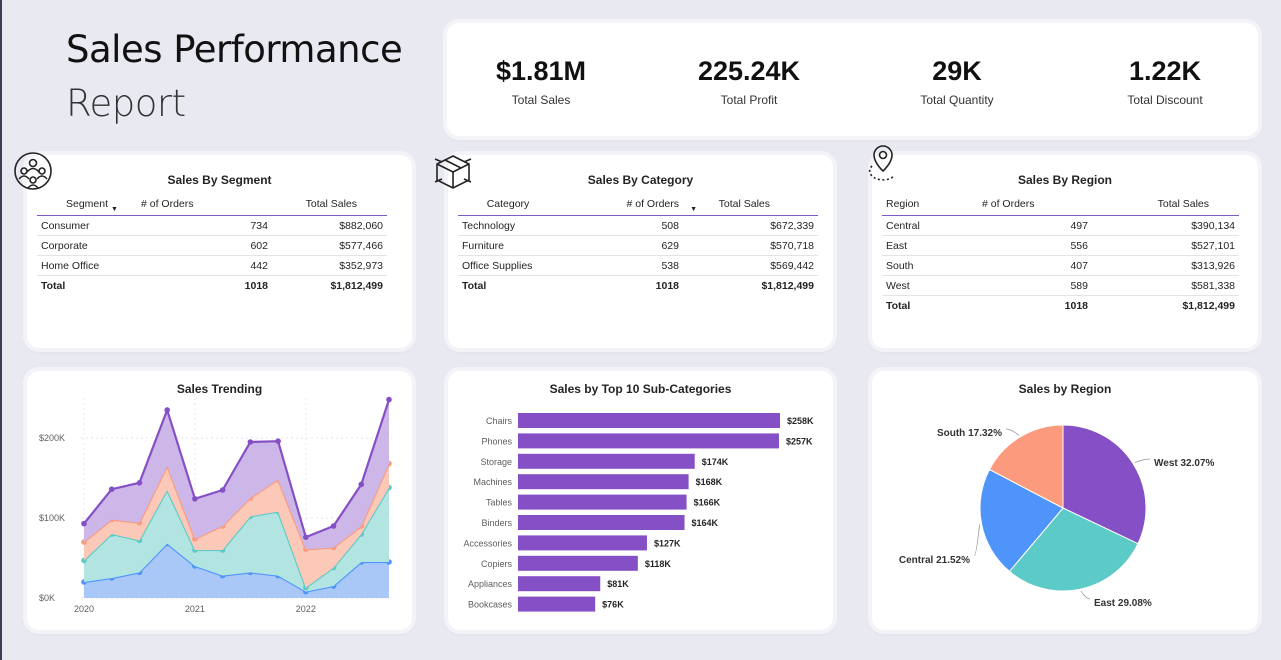 This screenshot has height=660, width=1281. What do you see at coordinates (508, 225) in the screenshot?
I see `category-cell: Technology` at bounding box center [508, 225].